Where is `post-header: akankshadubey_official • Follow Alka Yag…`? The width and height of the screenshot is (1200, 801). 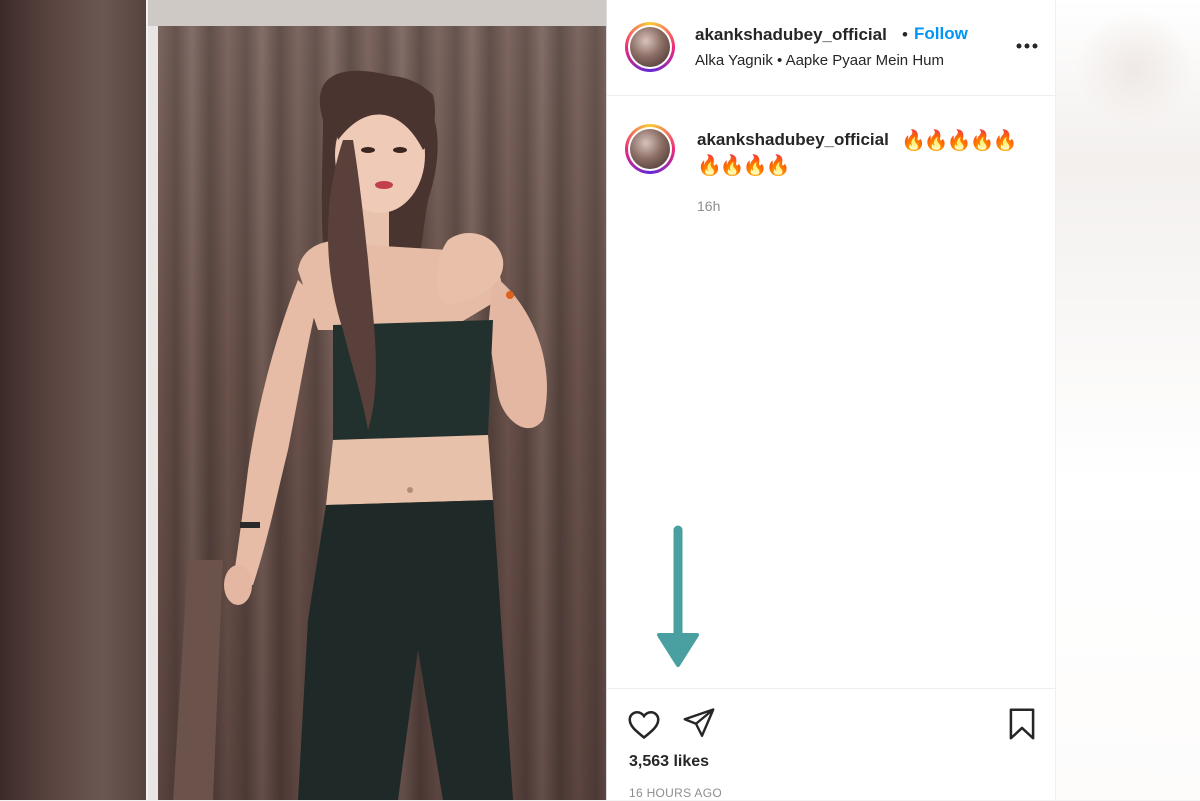 post-header: akankshadubey_official • Follow Alka Yag… is located at coordinates (831, 48).